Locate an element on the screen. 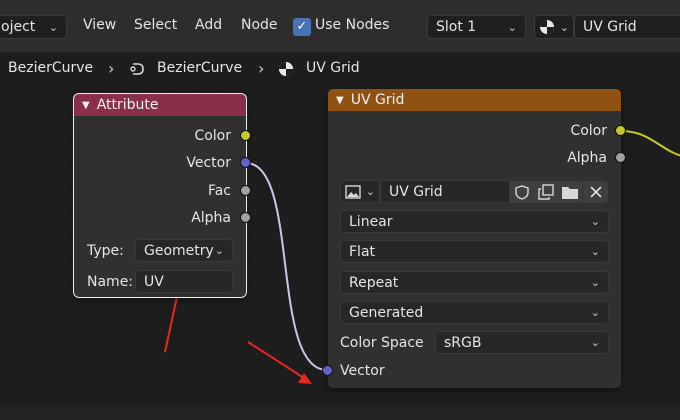 This screenshot has height=420, width=680. source-dropdown: Generated ⌄ is located at coordinates (474, 312).